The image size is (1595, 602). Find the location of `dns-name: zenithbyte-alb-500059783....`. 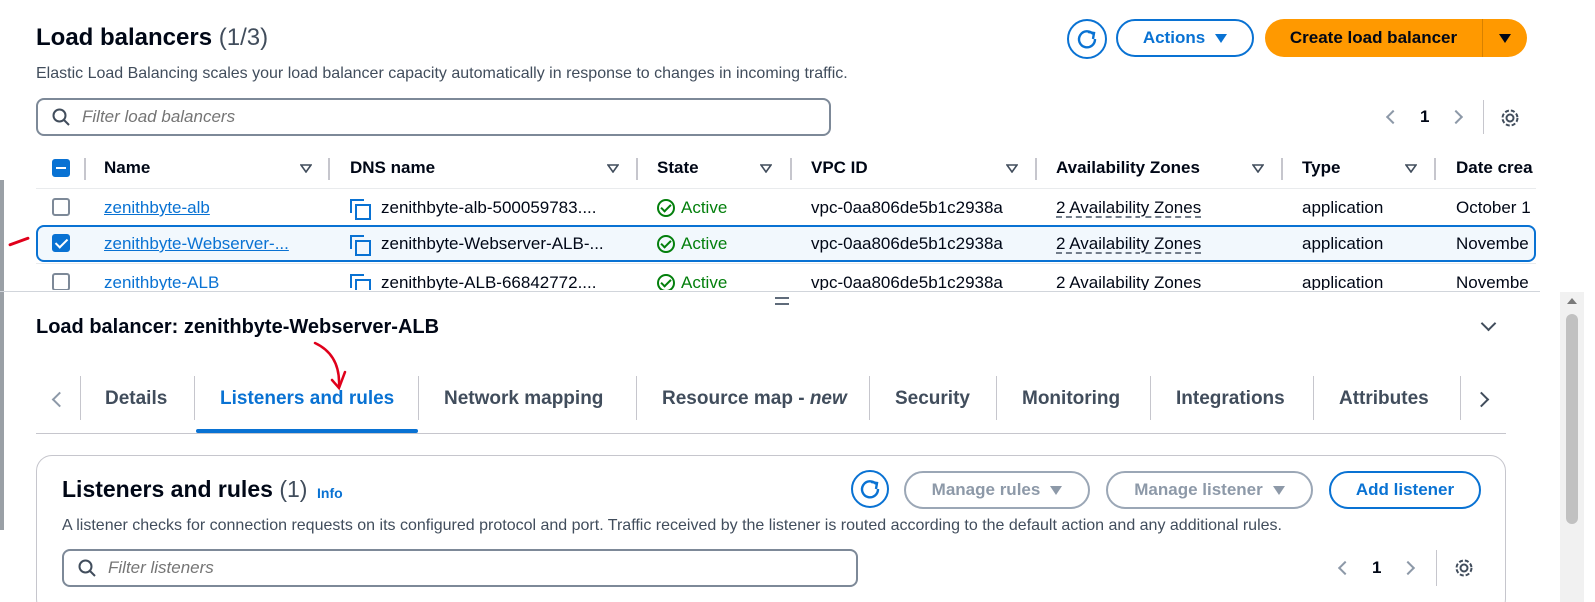

dns-name: zenithbyte-alb-500059783.... is located at coordinates (489, 207).